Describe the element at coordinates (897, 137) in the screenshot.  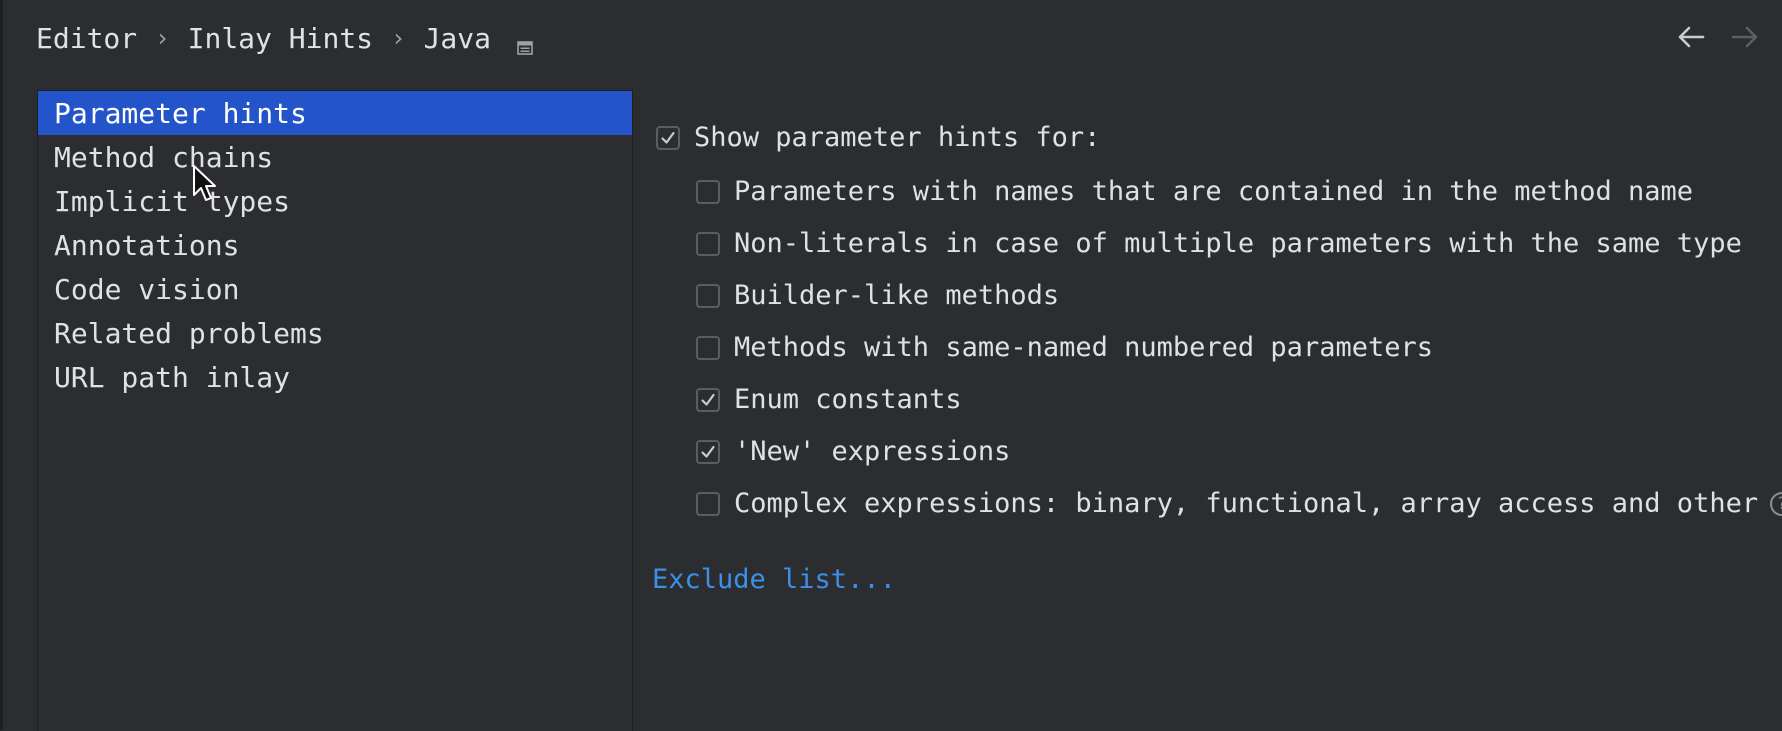
I see `option-label: Show parameter hints for:` at that location.